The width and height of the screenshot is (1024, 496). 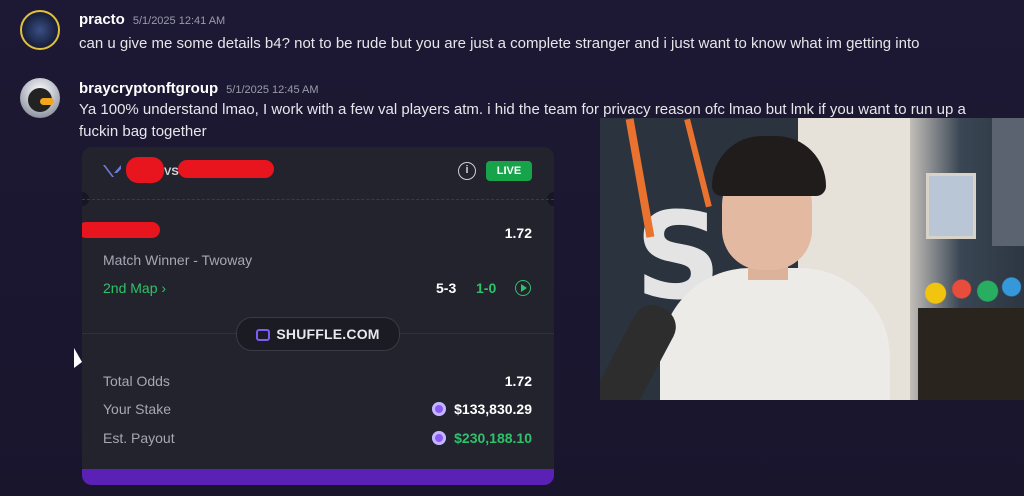 I want to click on shuffle-logo-icon, so click(x=263, y=335).